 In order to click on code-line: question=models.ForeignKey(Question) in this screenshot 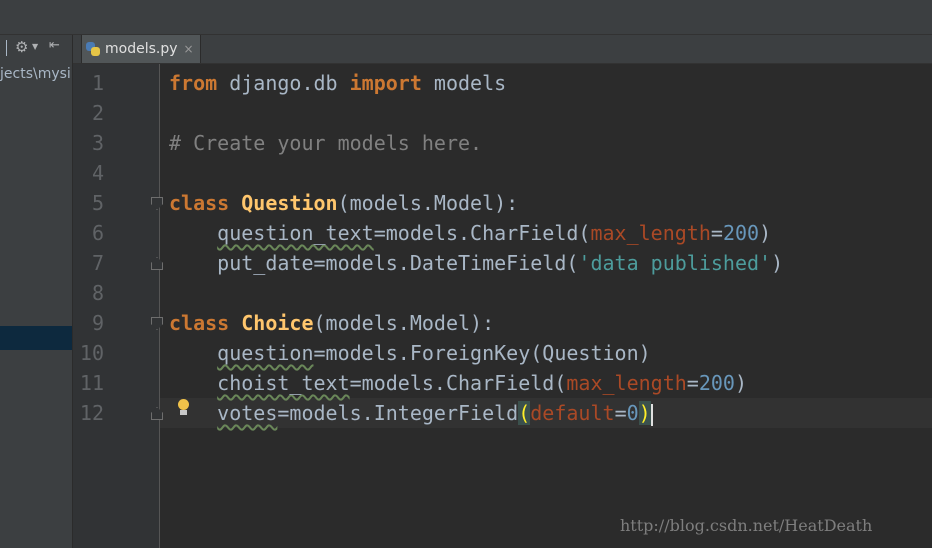, I will do `click(410, 353)`.